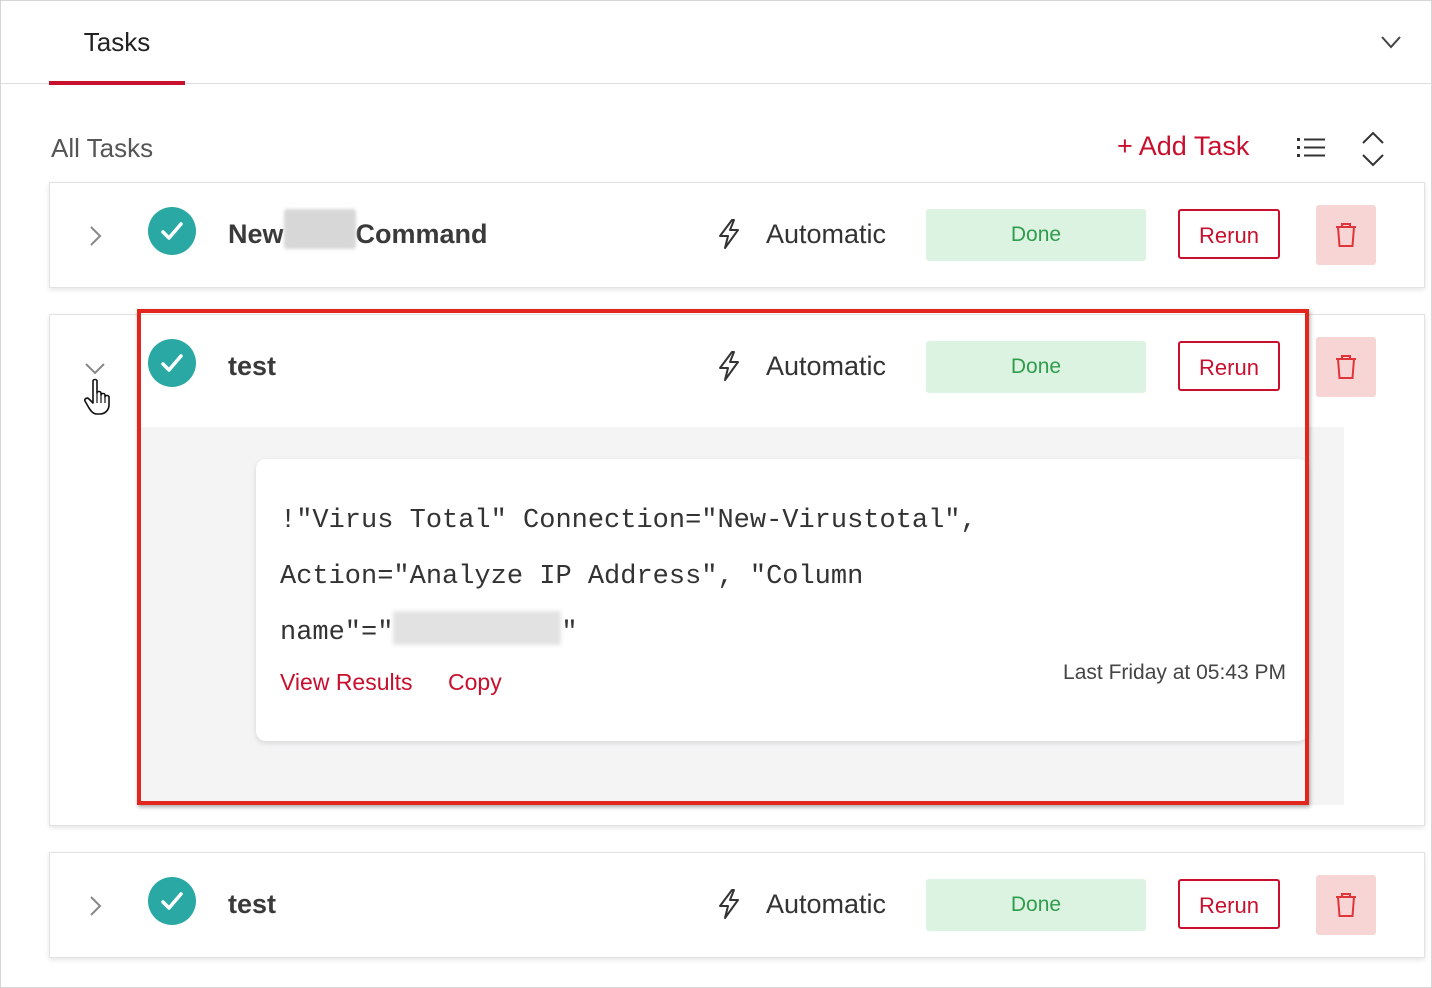 The image size is (1432, 988). What do you see at coordinates (1183, 146) in the screenshot?
I see `add-task-button: + Add Task` at bounding box center [1183, 146].